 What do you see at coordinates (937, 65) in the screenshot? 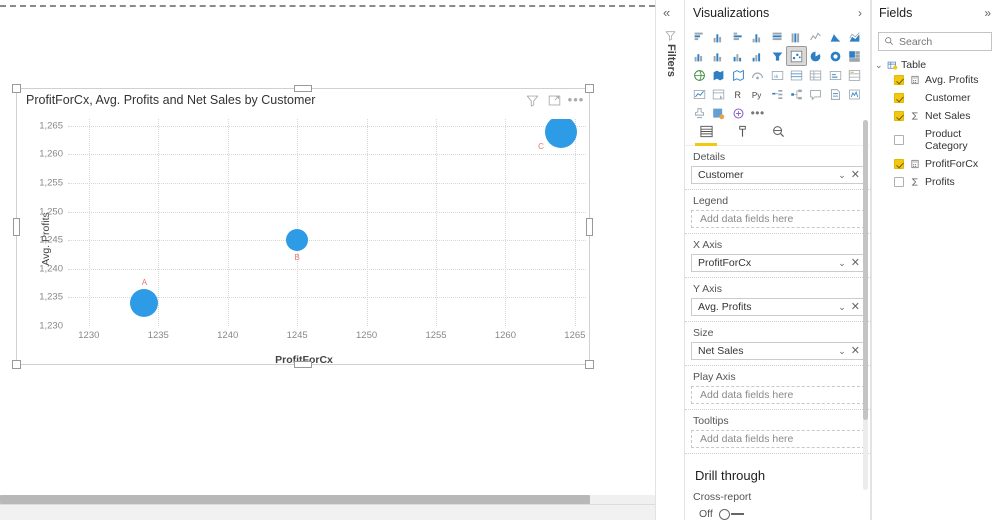
I see `table-node: ⌄ Table` at bounding box center [937, 65].